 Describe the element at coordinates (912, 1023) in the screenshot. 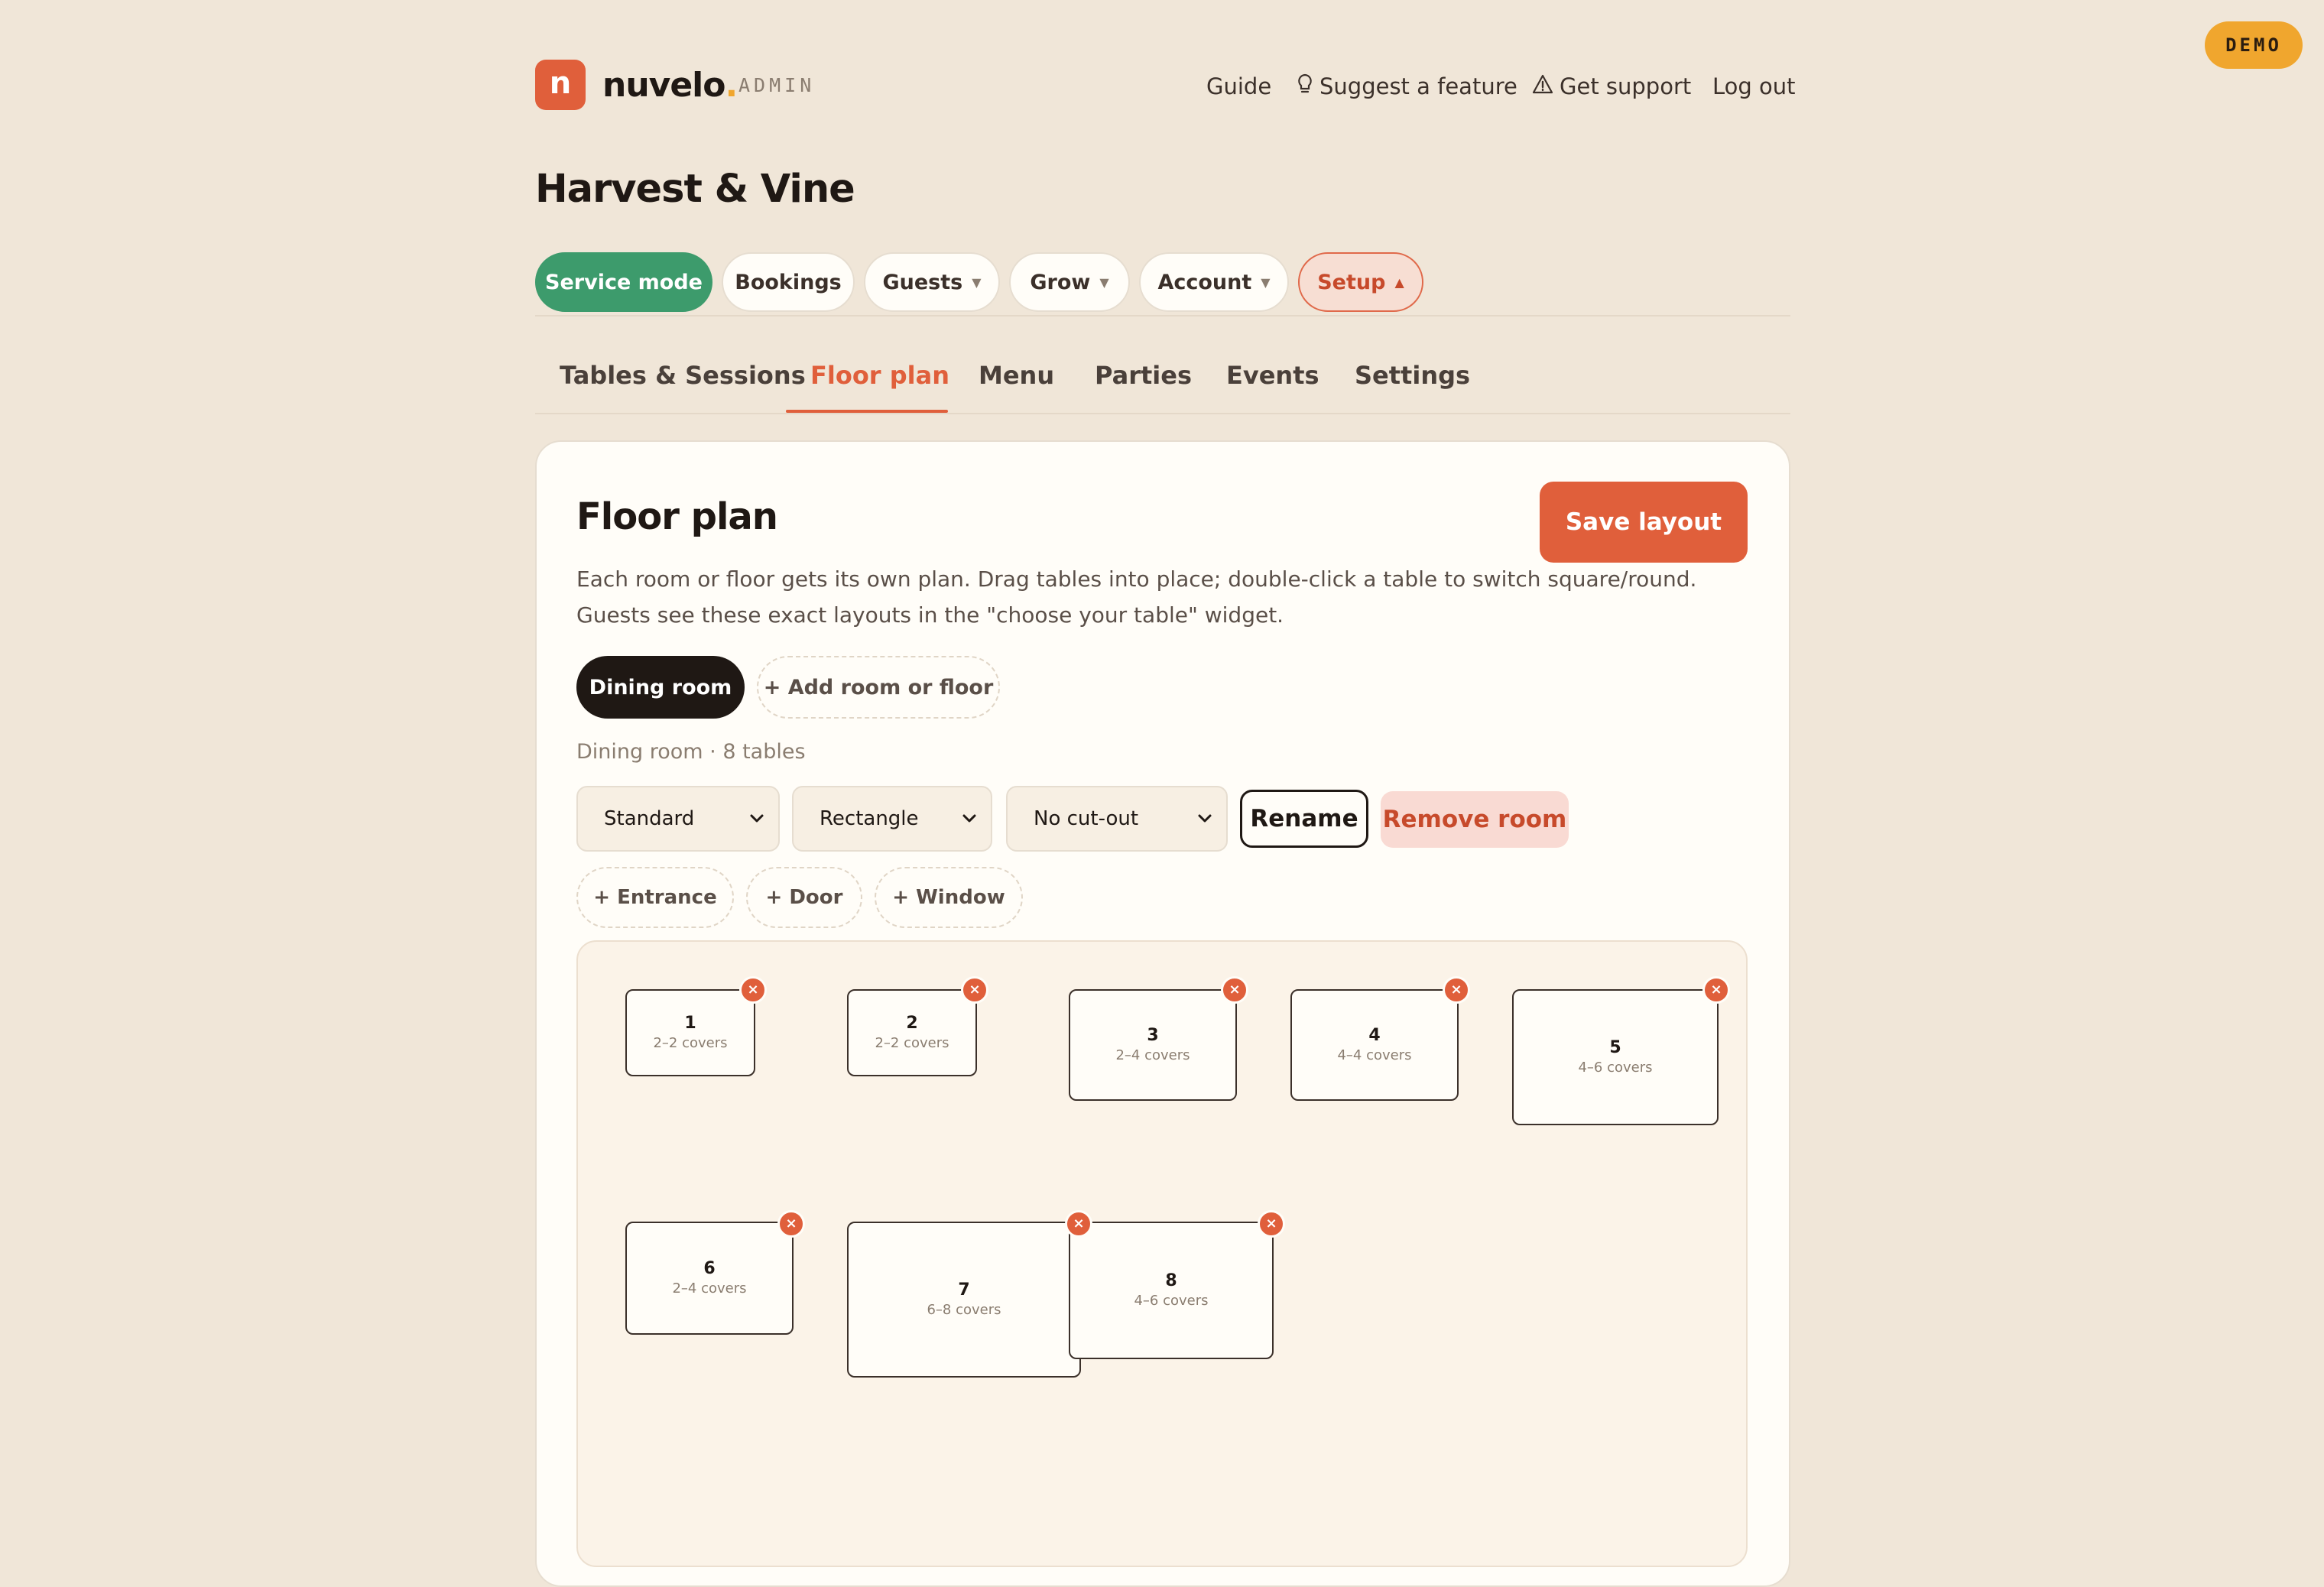

I see `table-number: 2` at that location.